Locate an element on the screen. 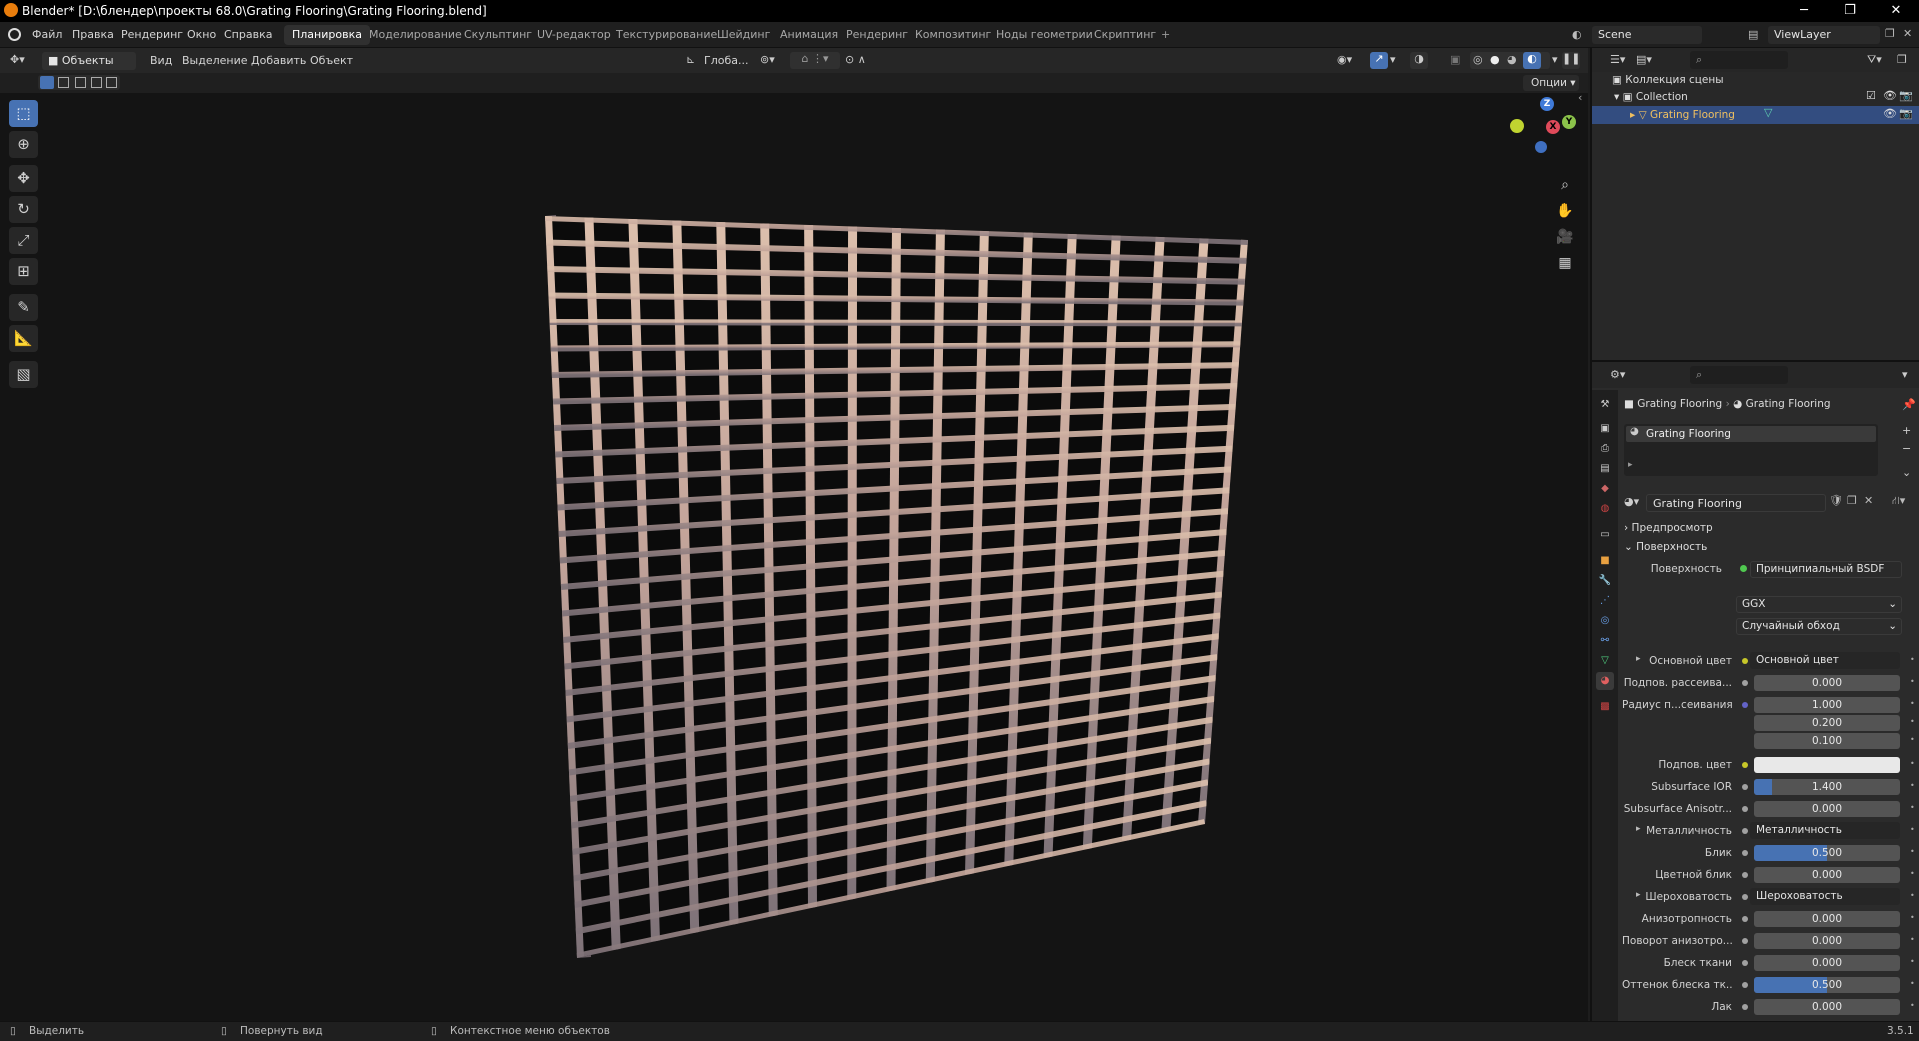 The height and width of the screenshot is (1041, 1919). object-tab-icon: ■ is located at coordinates (1605, 561).